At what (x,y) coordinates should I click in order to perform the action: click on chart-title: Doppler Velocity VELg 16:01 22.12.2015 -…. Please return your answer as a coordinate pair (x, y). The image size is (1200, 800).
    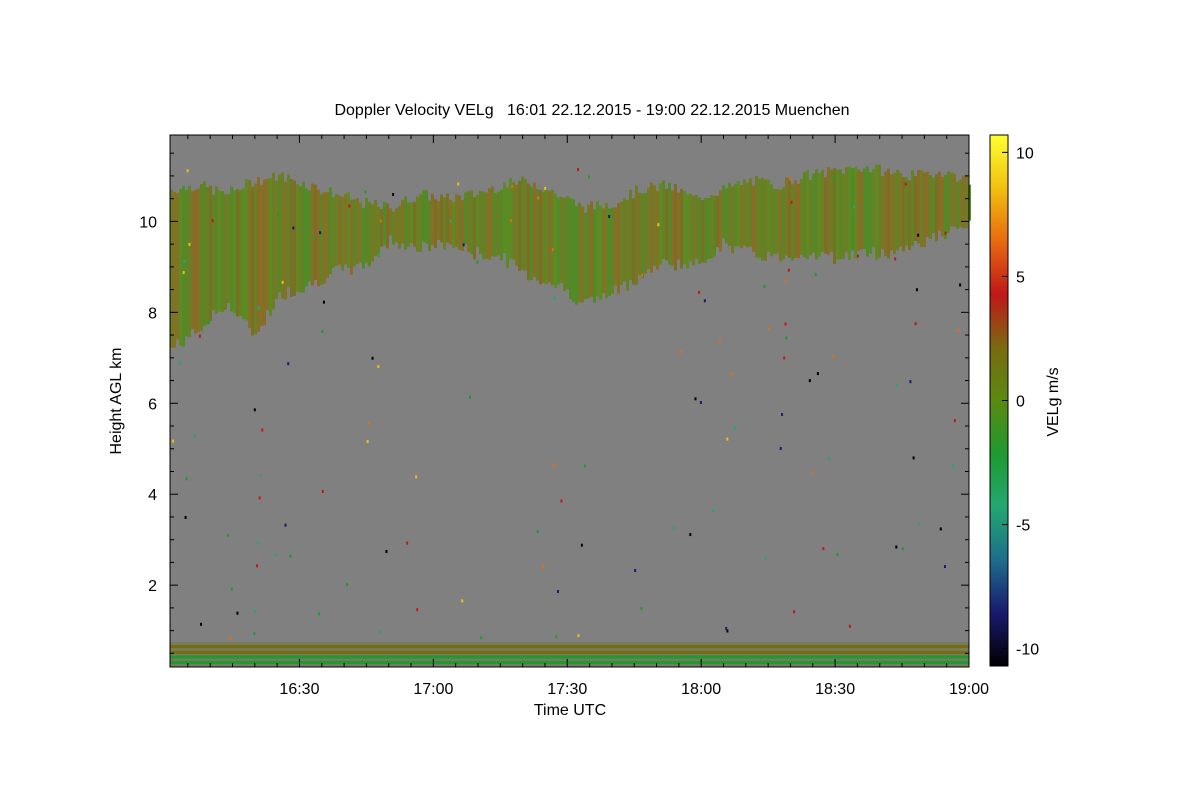
    Looking at the image, I should click on (591, 110).